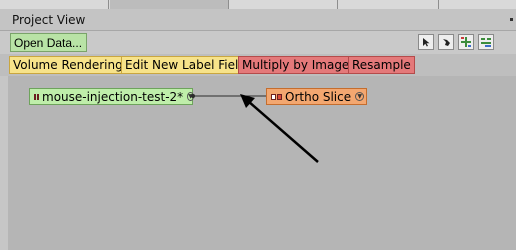  Describe the element at coordinates (193, 96) in the screenshot. I see `connection-start-dot` at that location.